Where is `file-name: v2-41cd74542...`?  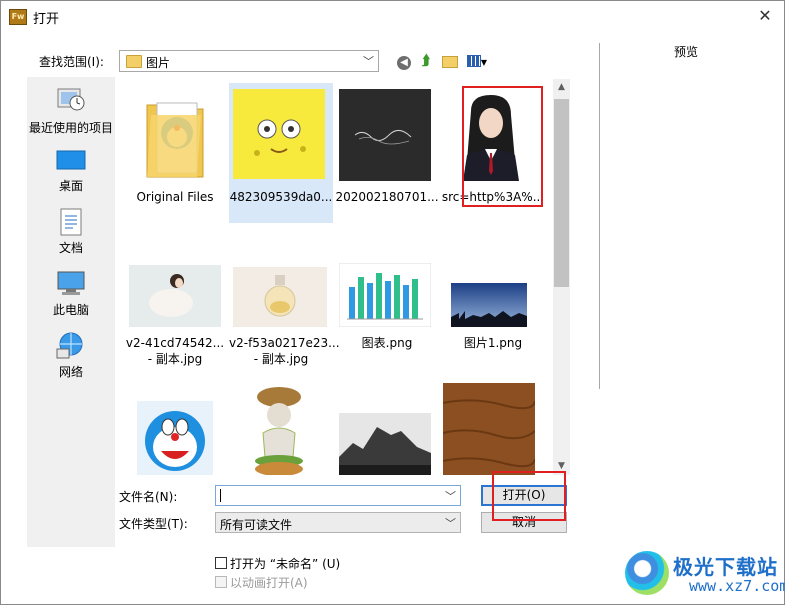
file-name: v2-41cd74542... is located at coordinates (175, 343).